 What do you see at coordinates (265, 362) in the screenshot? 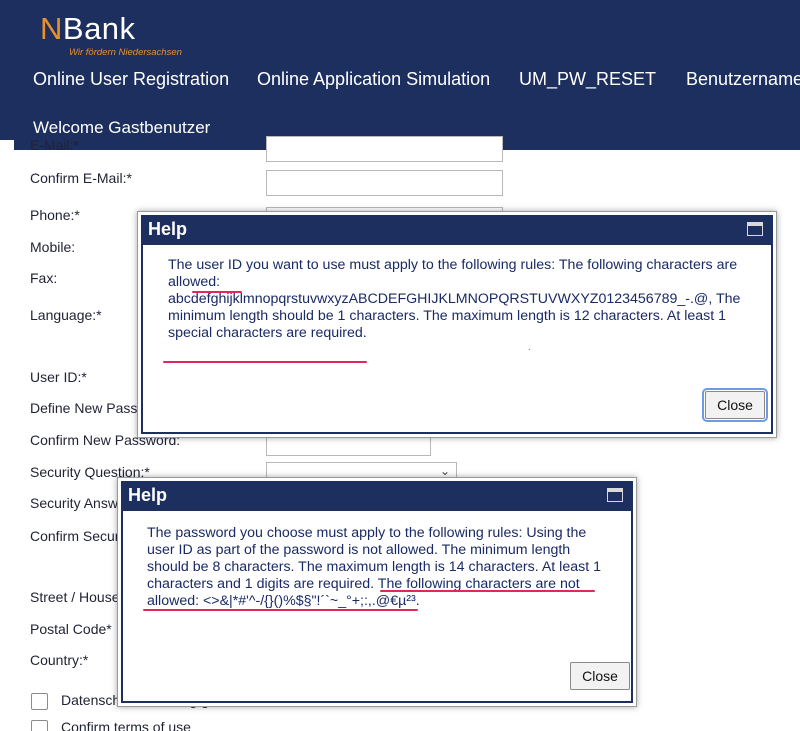
I see `annotation-underline-special-chars` at bounding box center [265, 362].